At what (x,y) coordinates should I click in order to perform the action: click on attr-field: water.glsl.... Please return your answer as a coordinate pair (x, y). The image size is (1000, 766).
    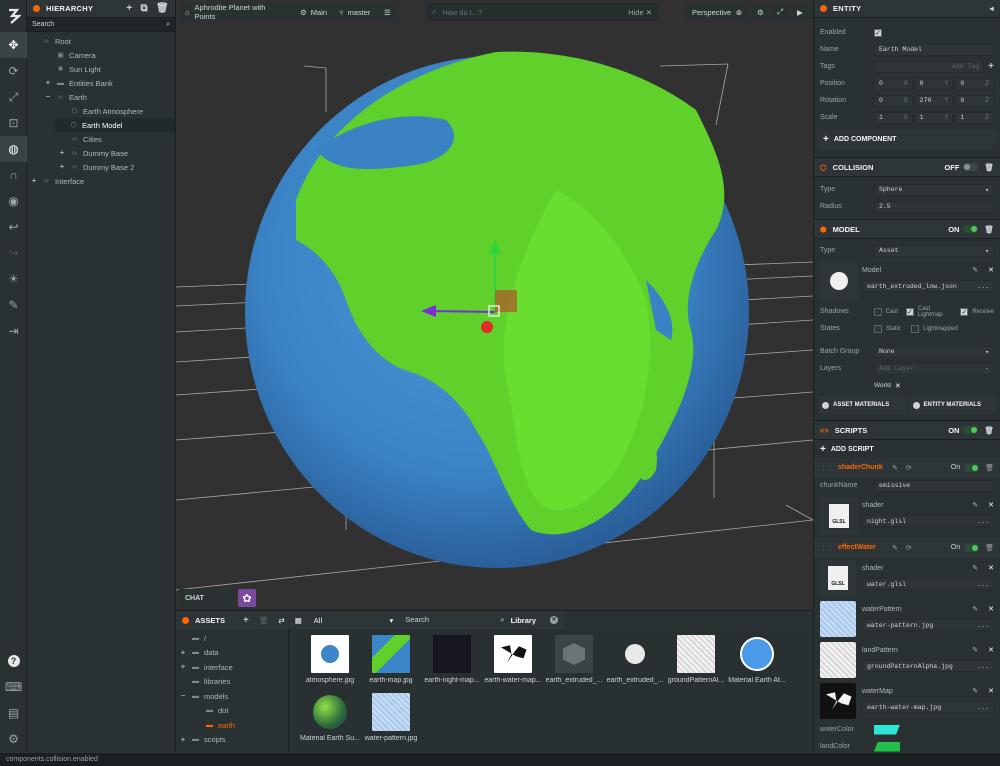
    Looking at the image, I should click on (928, 584).